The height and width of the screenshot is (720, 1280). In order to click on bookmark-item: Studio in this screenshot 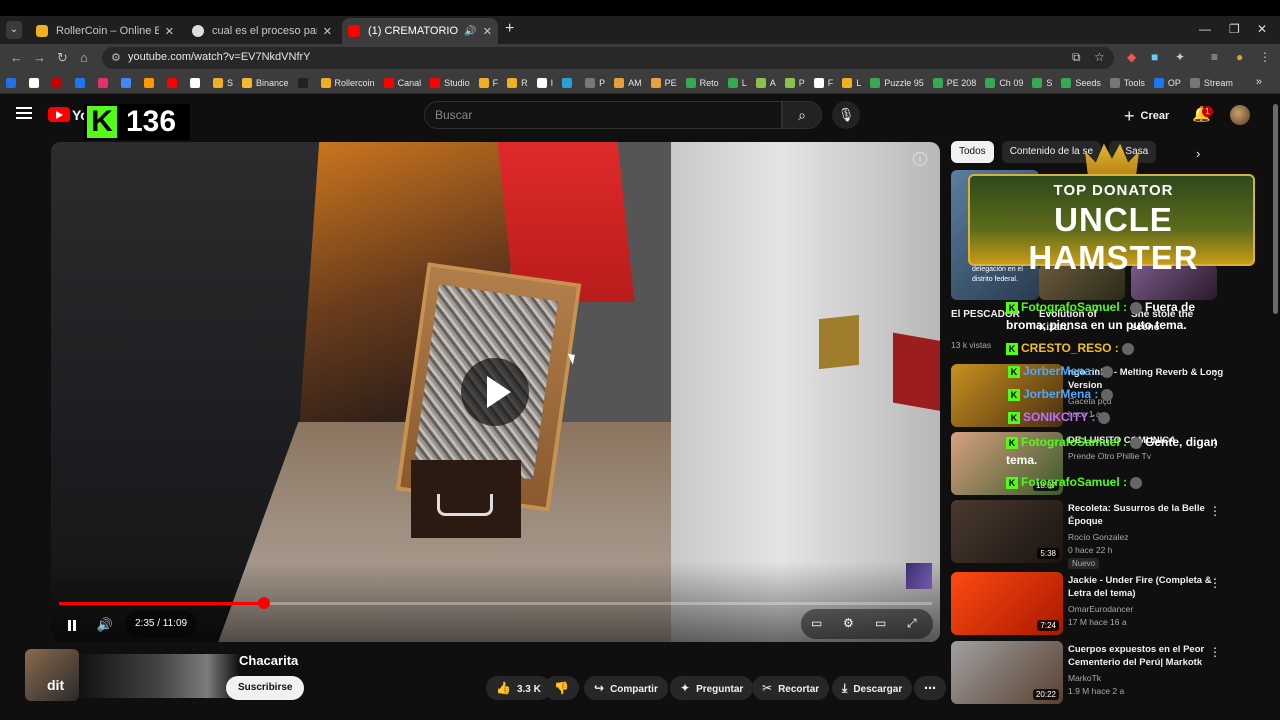, I will do `click(450, 82)`.